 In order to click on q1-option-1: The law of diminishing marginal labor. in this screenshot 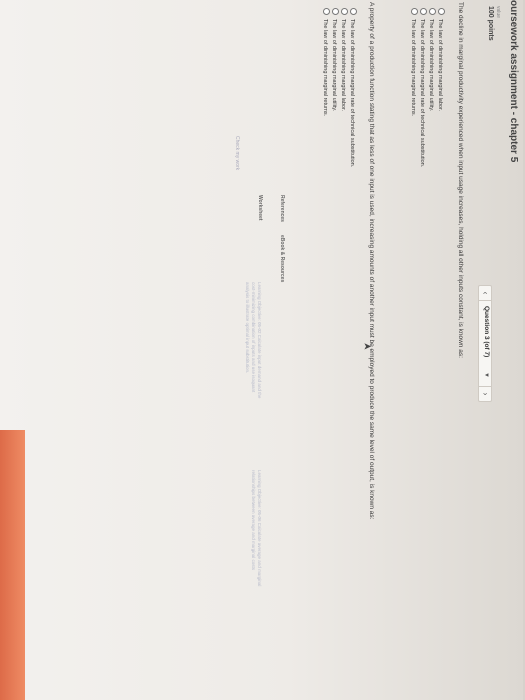, I will do `click(441, 59)`.